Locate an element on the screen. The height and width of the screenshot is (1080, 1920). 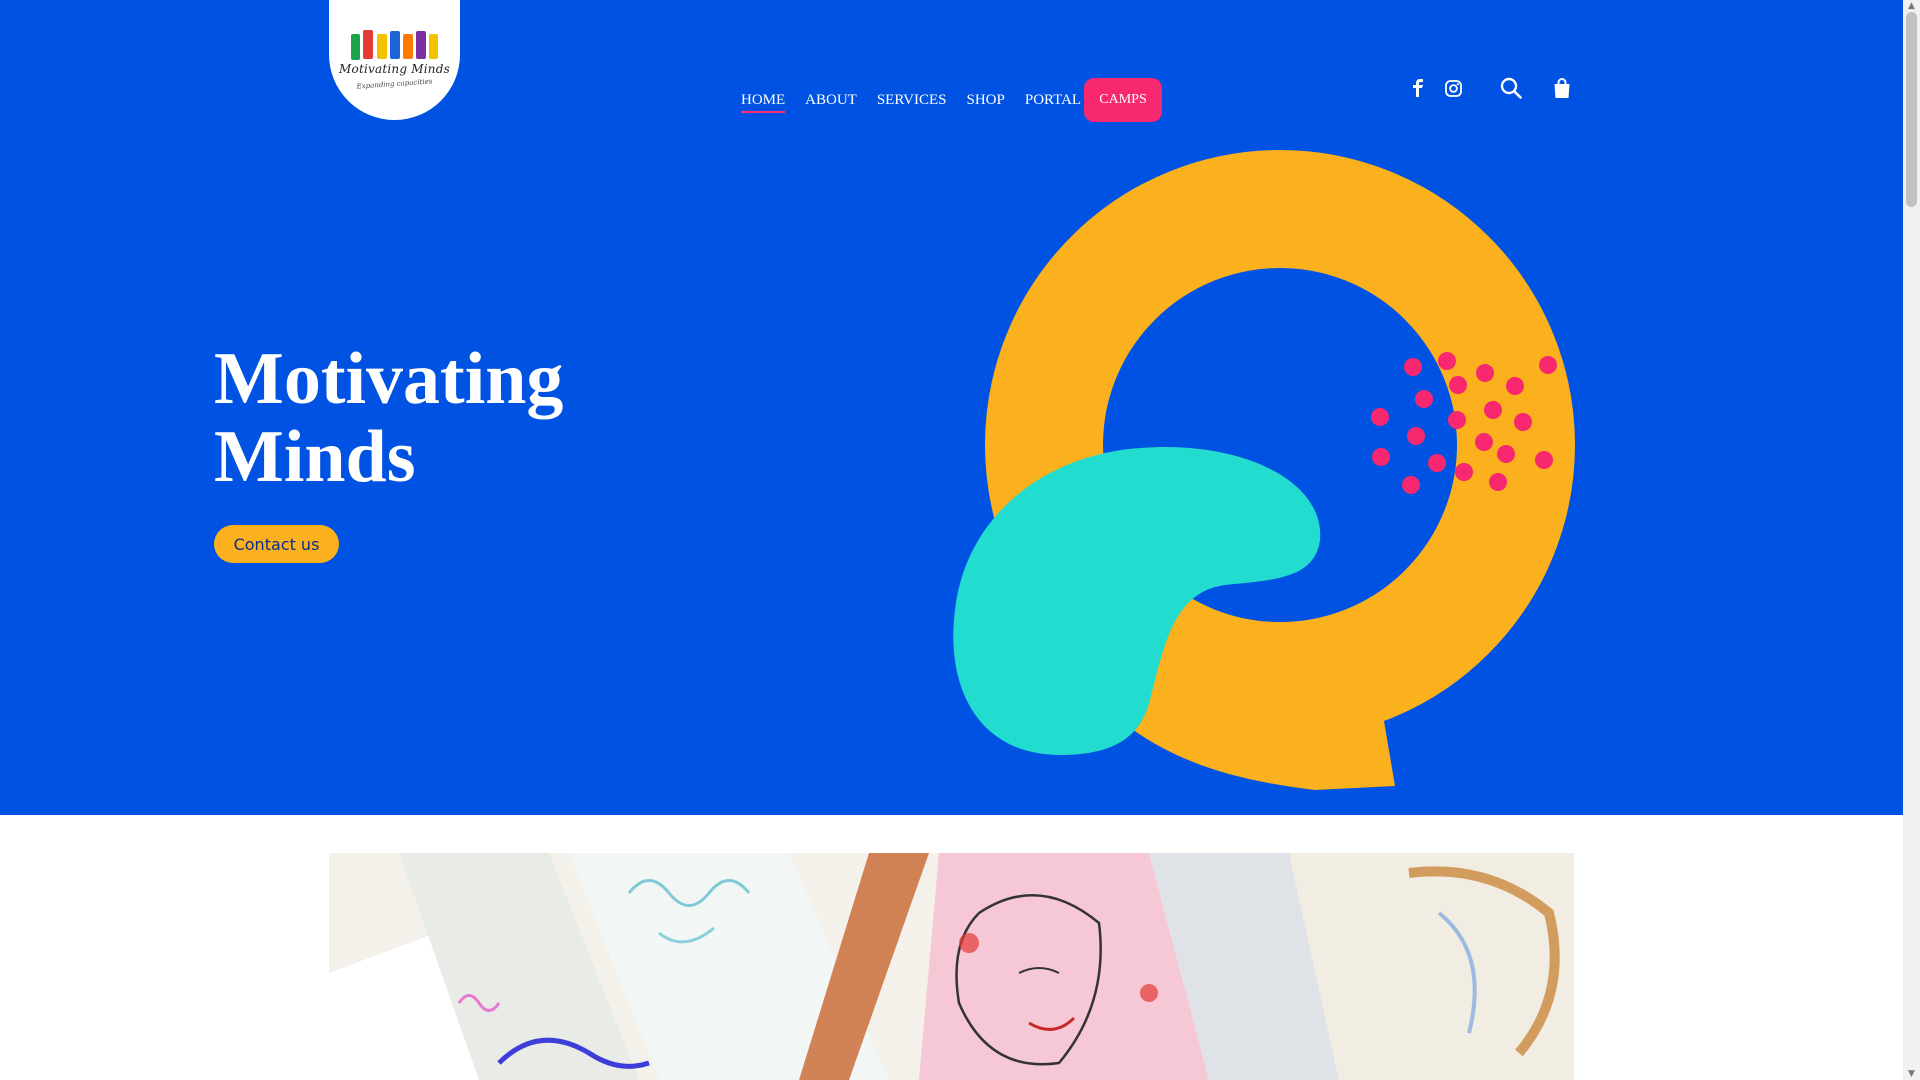
hero-title-line2: Minds is located at coordinates (315, 457).